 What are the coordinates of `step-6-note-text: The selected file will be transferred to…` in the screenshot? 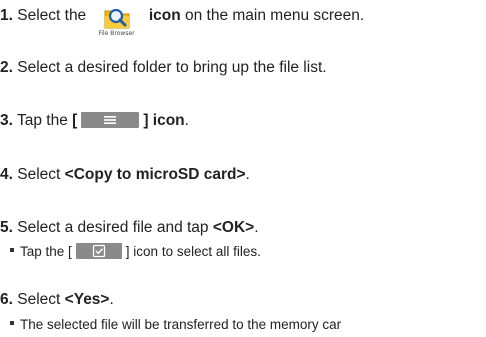 It's located at (181, 324).